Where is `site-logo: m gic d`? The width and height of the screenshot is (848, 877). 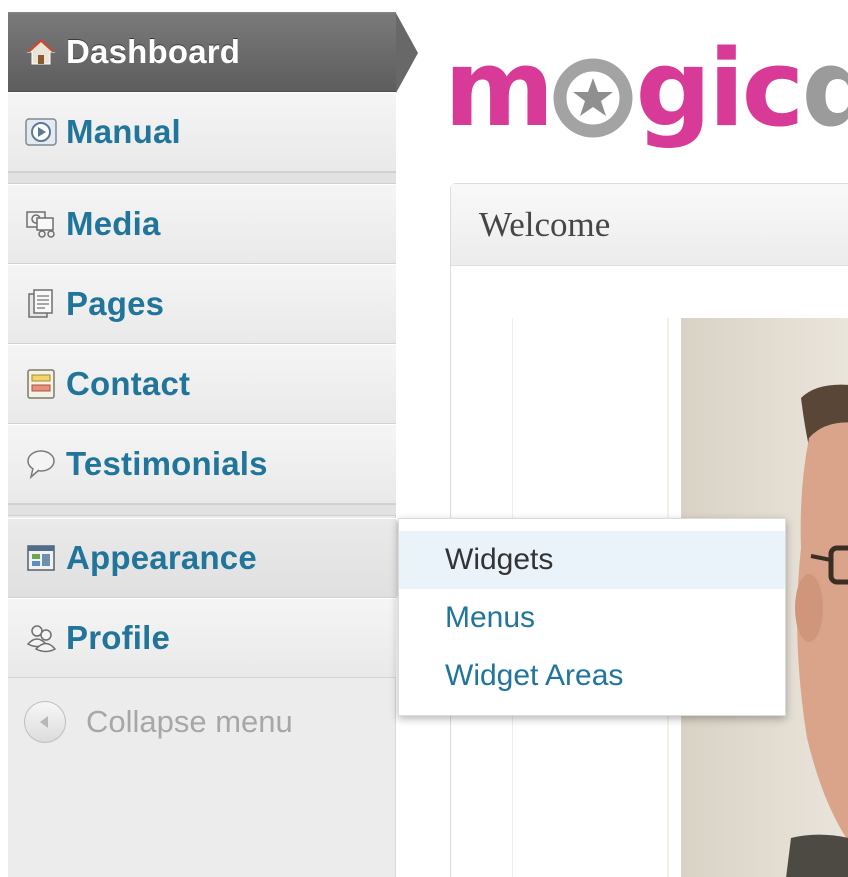 site-logo: m gic d is located at coordinates (646, 89).